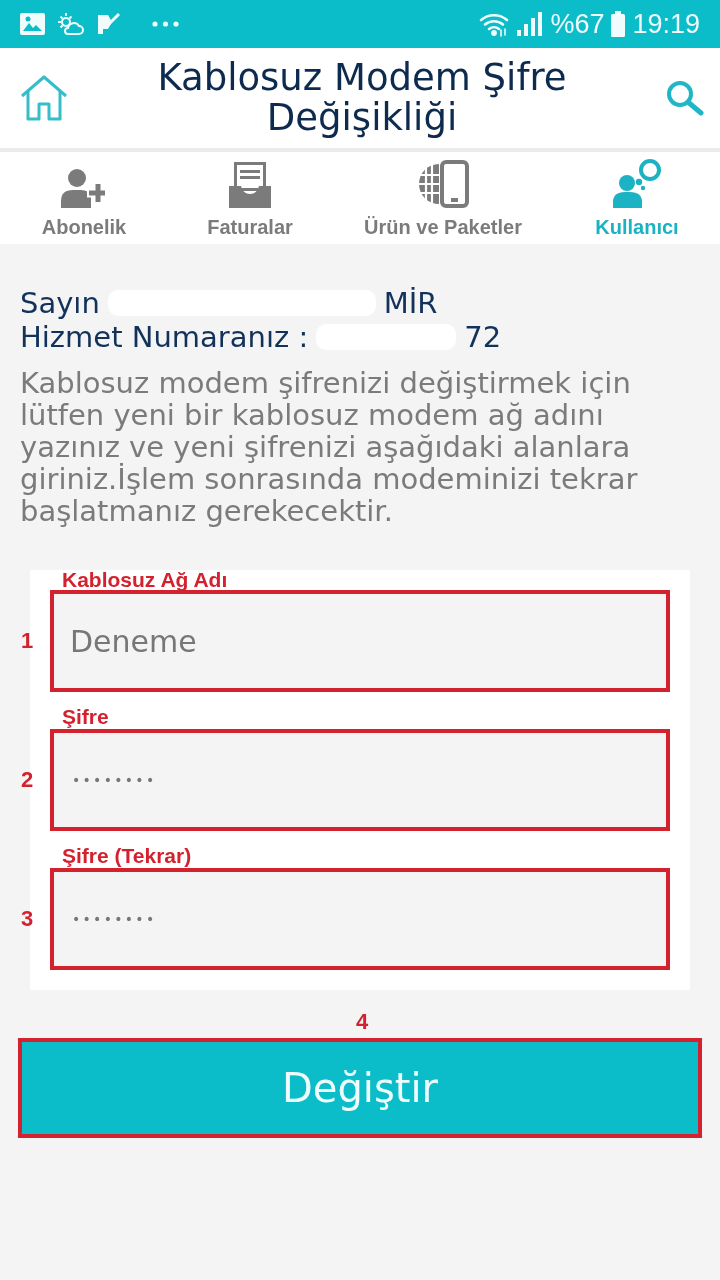  I want to click on page-title: Kablosuz Modem Şifre Değişikliği, so click(362, 98).